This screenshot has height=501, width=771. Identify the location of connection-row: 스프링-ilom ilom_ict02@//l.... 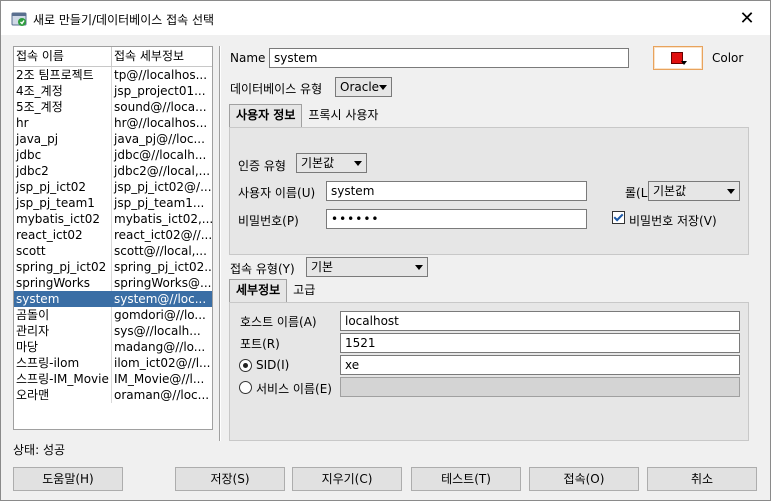
(113, 363).